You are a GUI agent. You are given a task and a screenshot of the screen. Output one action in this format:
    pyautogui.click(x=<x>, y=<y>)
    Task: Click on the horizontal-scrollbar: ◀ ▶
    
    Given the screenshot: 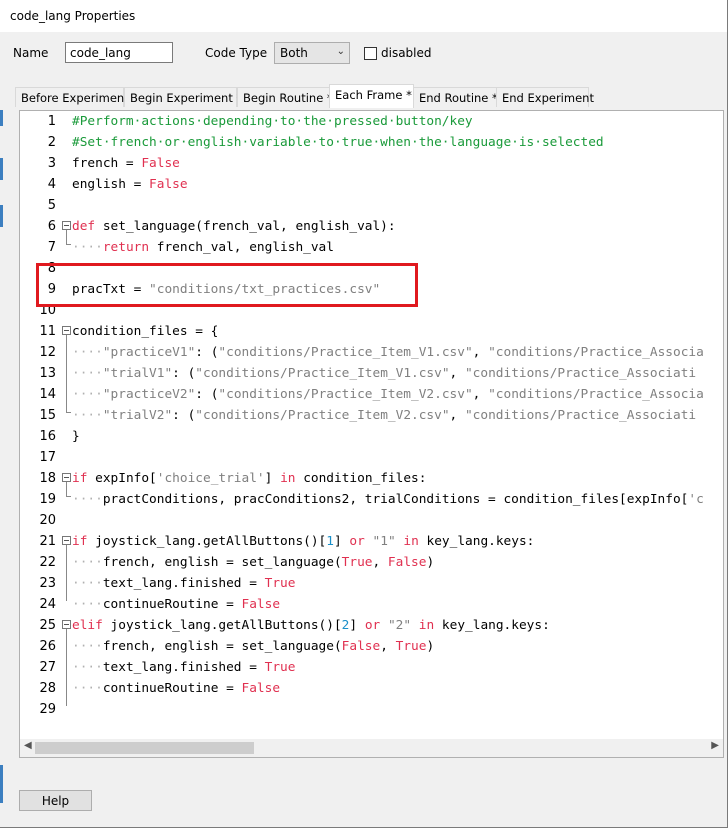 What is the action you would take?
    pyautogui.click(x=371, y=748)
    